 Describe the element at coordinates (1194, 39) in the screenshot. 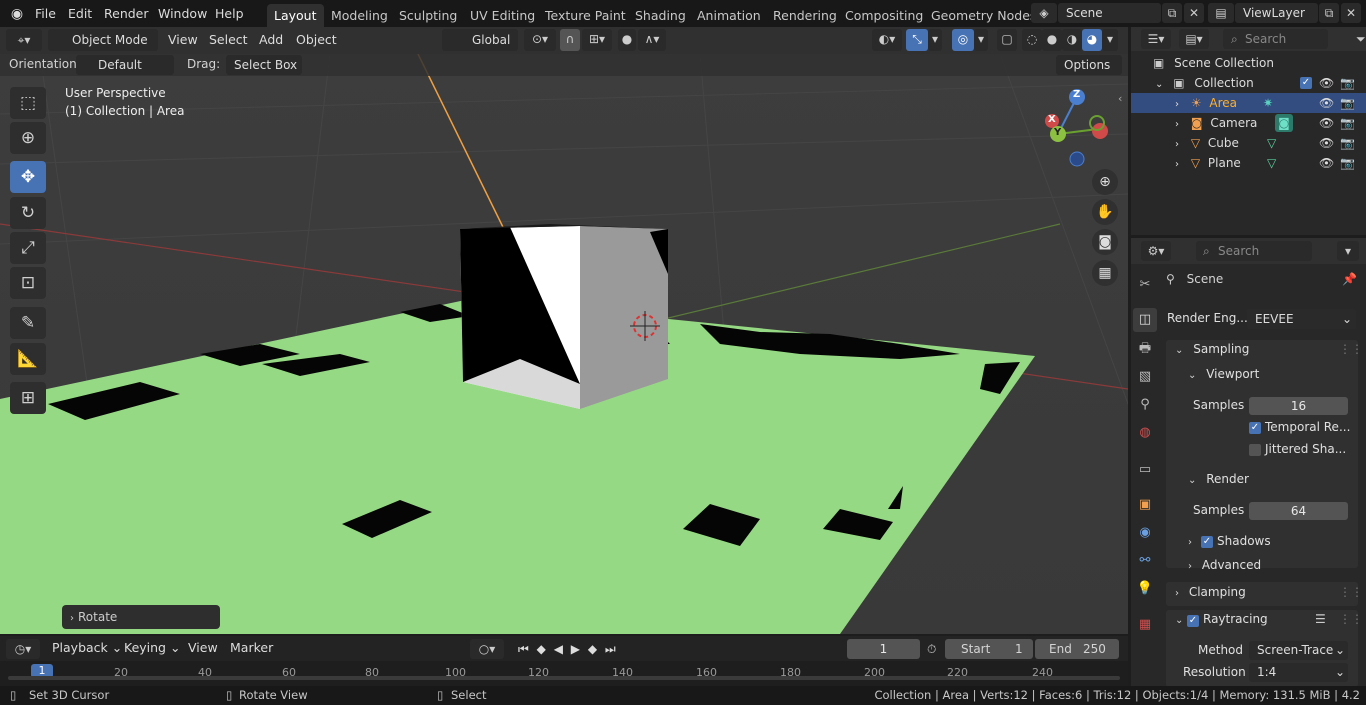

I see `display-mode-icon: ▤▾` at that location.